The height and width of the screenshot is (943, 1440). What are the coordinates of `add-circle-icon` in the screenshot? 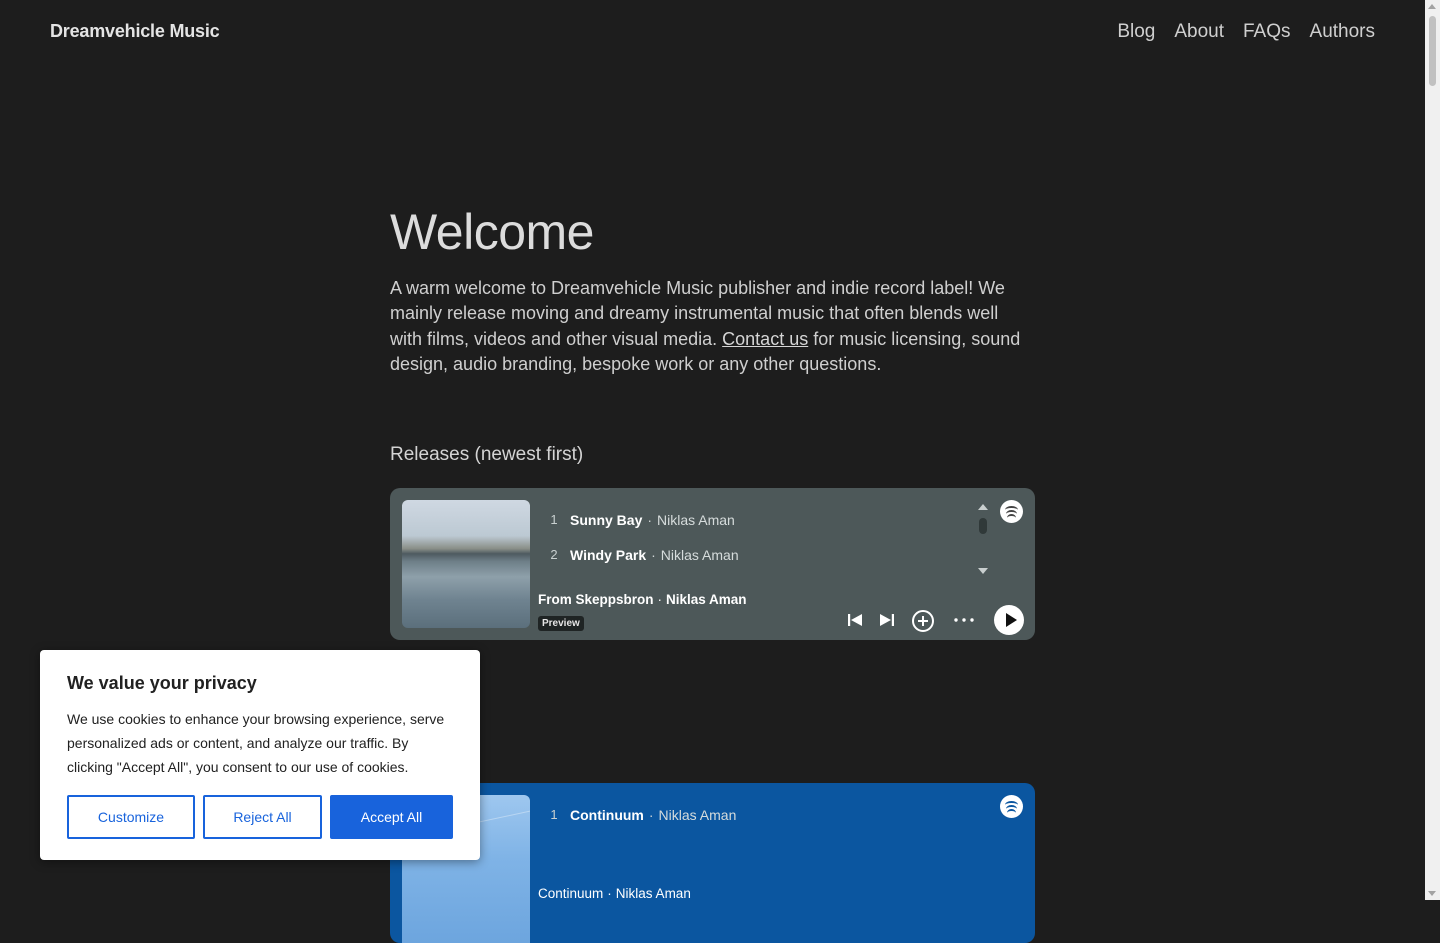 It's located at (923, 621).